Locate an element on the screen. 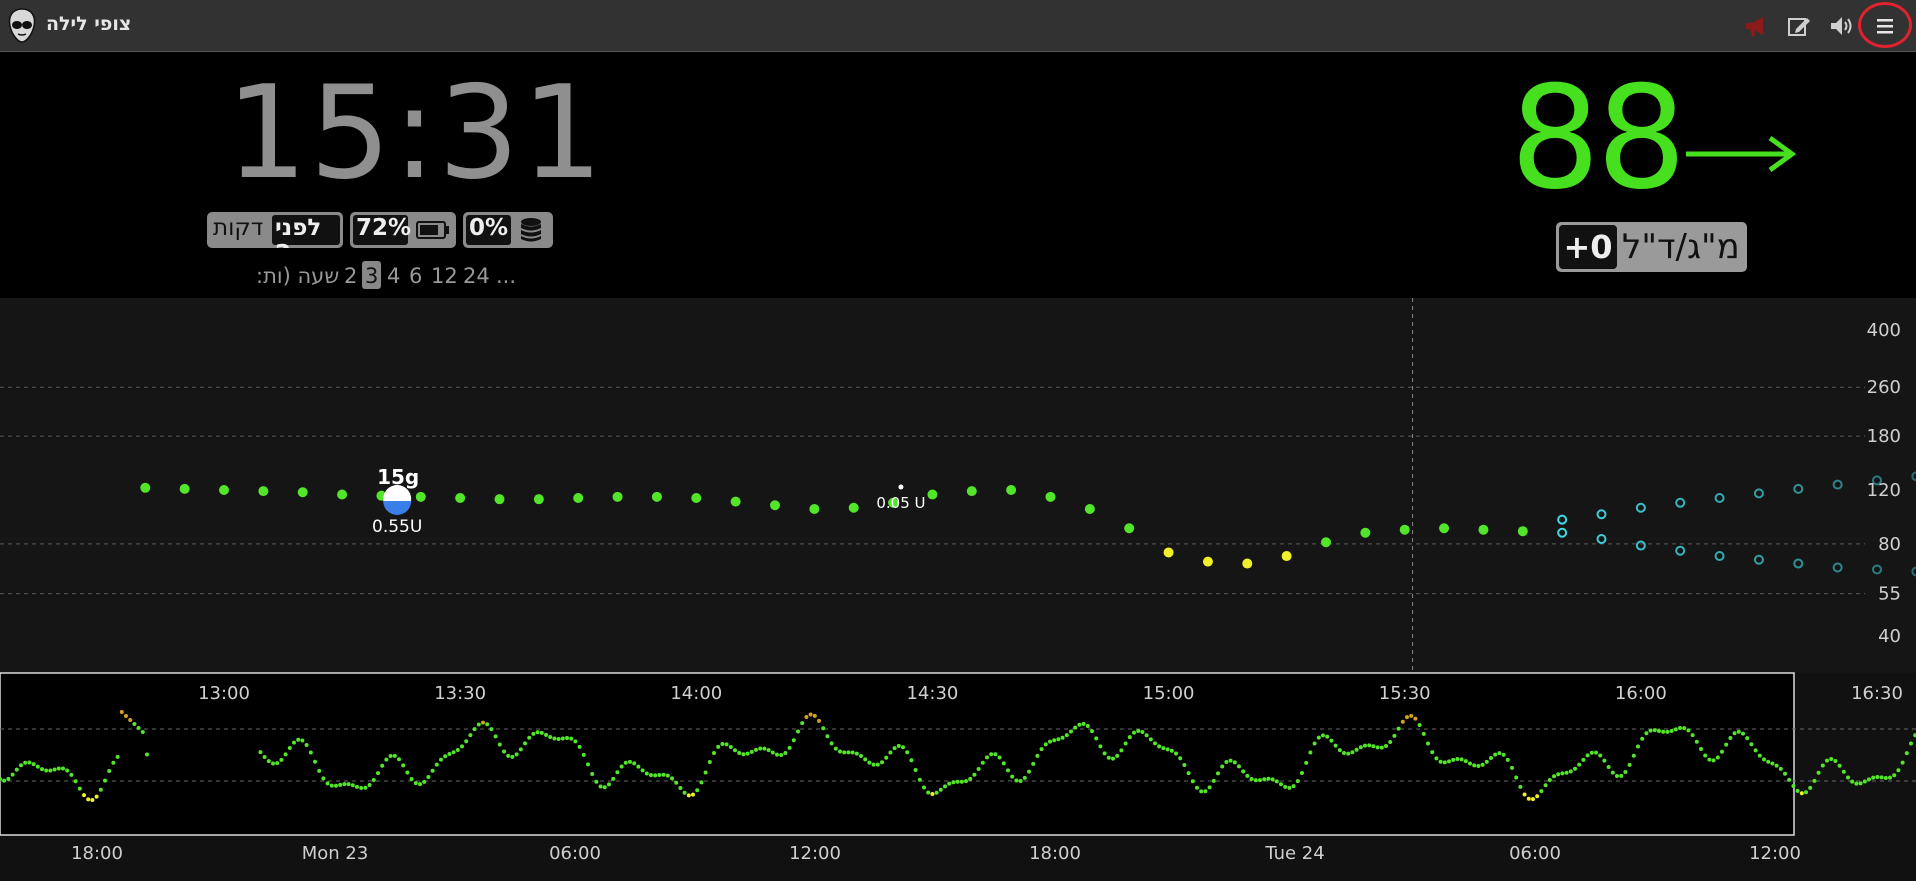  y-tick-label: 120 is located at coordinates (1884, 490).